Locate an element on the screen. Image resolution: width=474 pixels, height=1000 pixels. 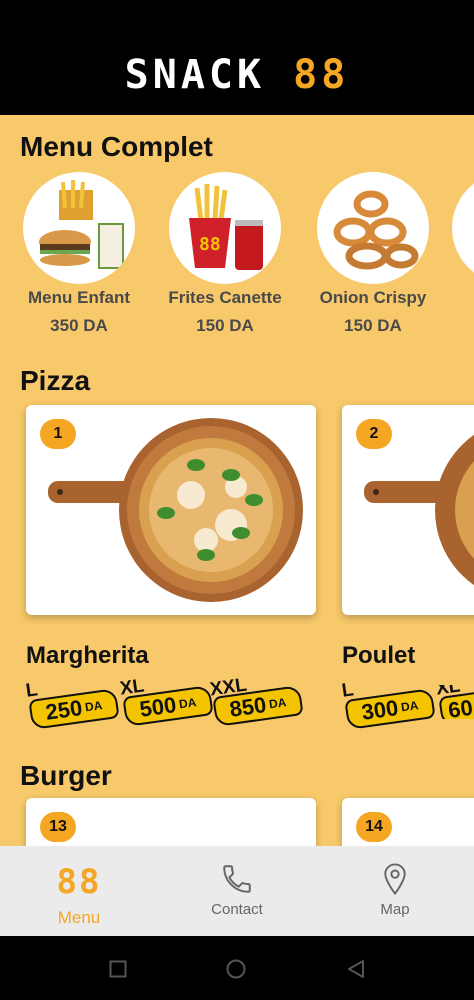
combo-item-onion-crispy: Onion Crispy 150 DA is located at coordinates (373, 254).